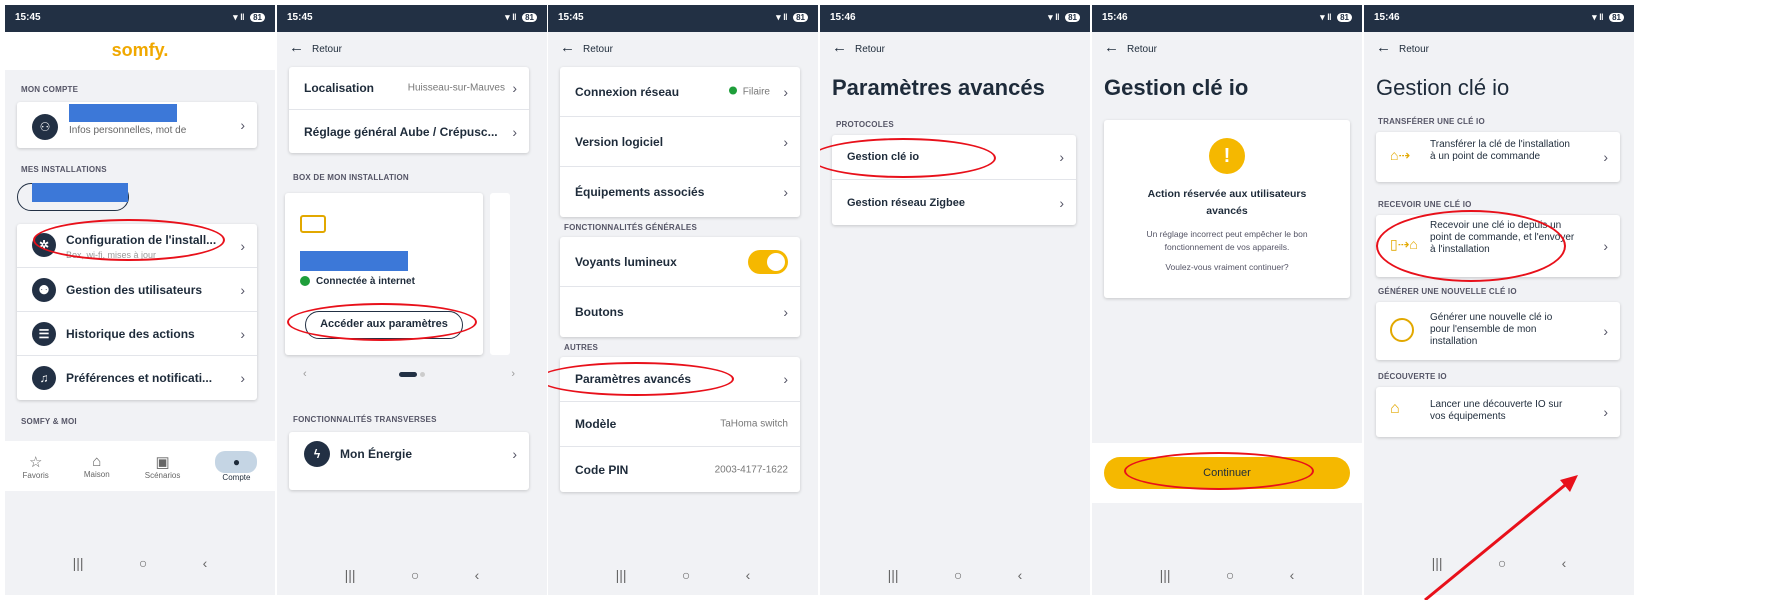  What do you see at coordinates (1497, 539) in the screenshot?
I see `arrow-shaft` at bounding box center [1497, 539].